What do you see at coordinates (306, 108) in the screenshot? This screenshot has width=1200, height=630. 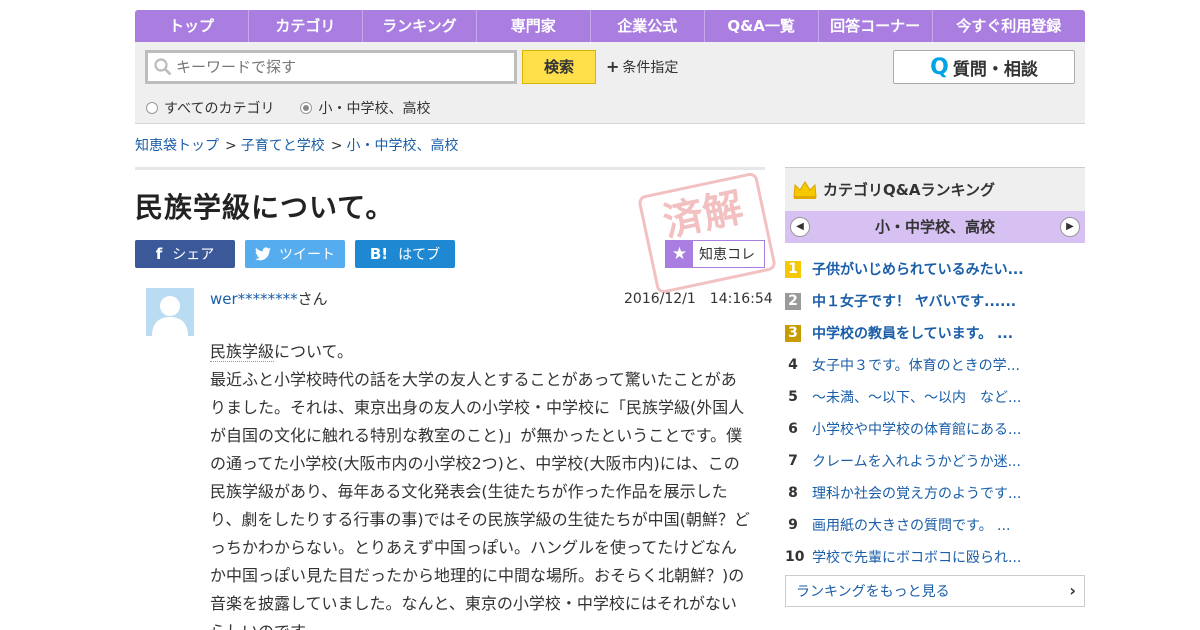 I see `radio-current-category` at bounding box center [306, 108].